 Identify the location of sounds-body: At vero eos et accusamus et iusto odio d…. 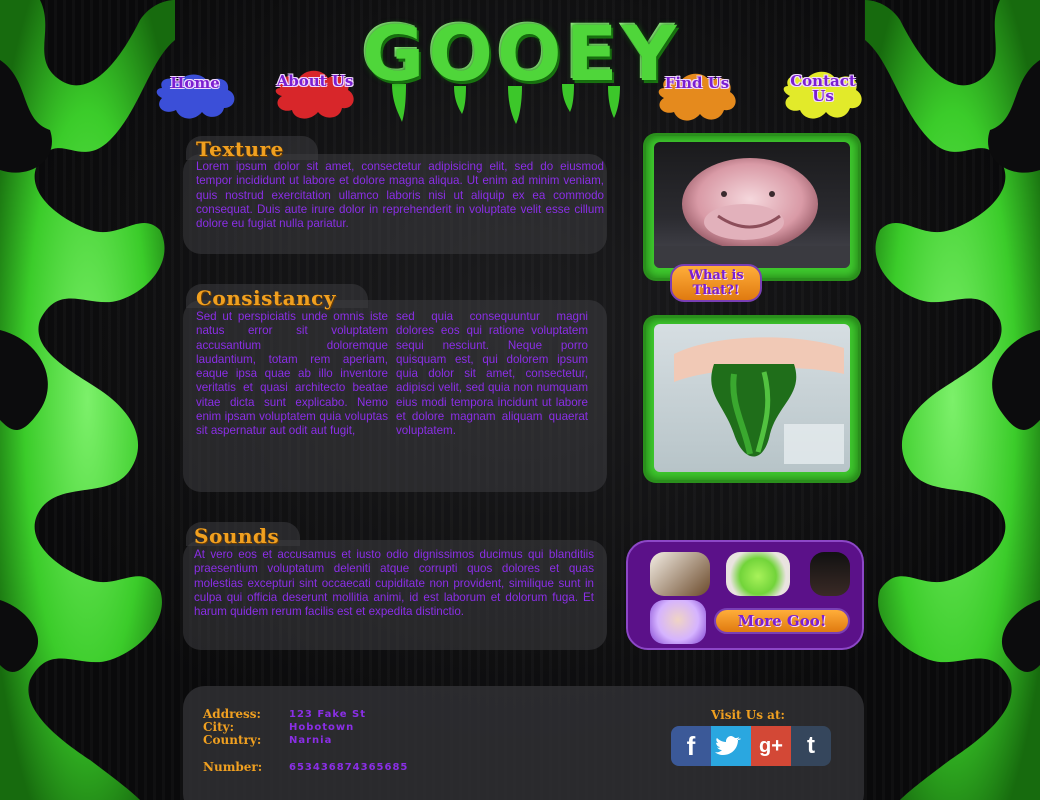
(394, 583).